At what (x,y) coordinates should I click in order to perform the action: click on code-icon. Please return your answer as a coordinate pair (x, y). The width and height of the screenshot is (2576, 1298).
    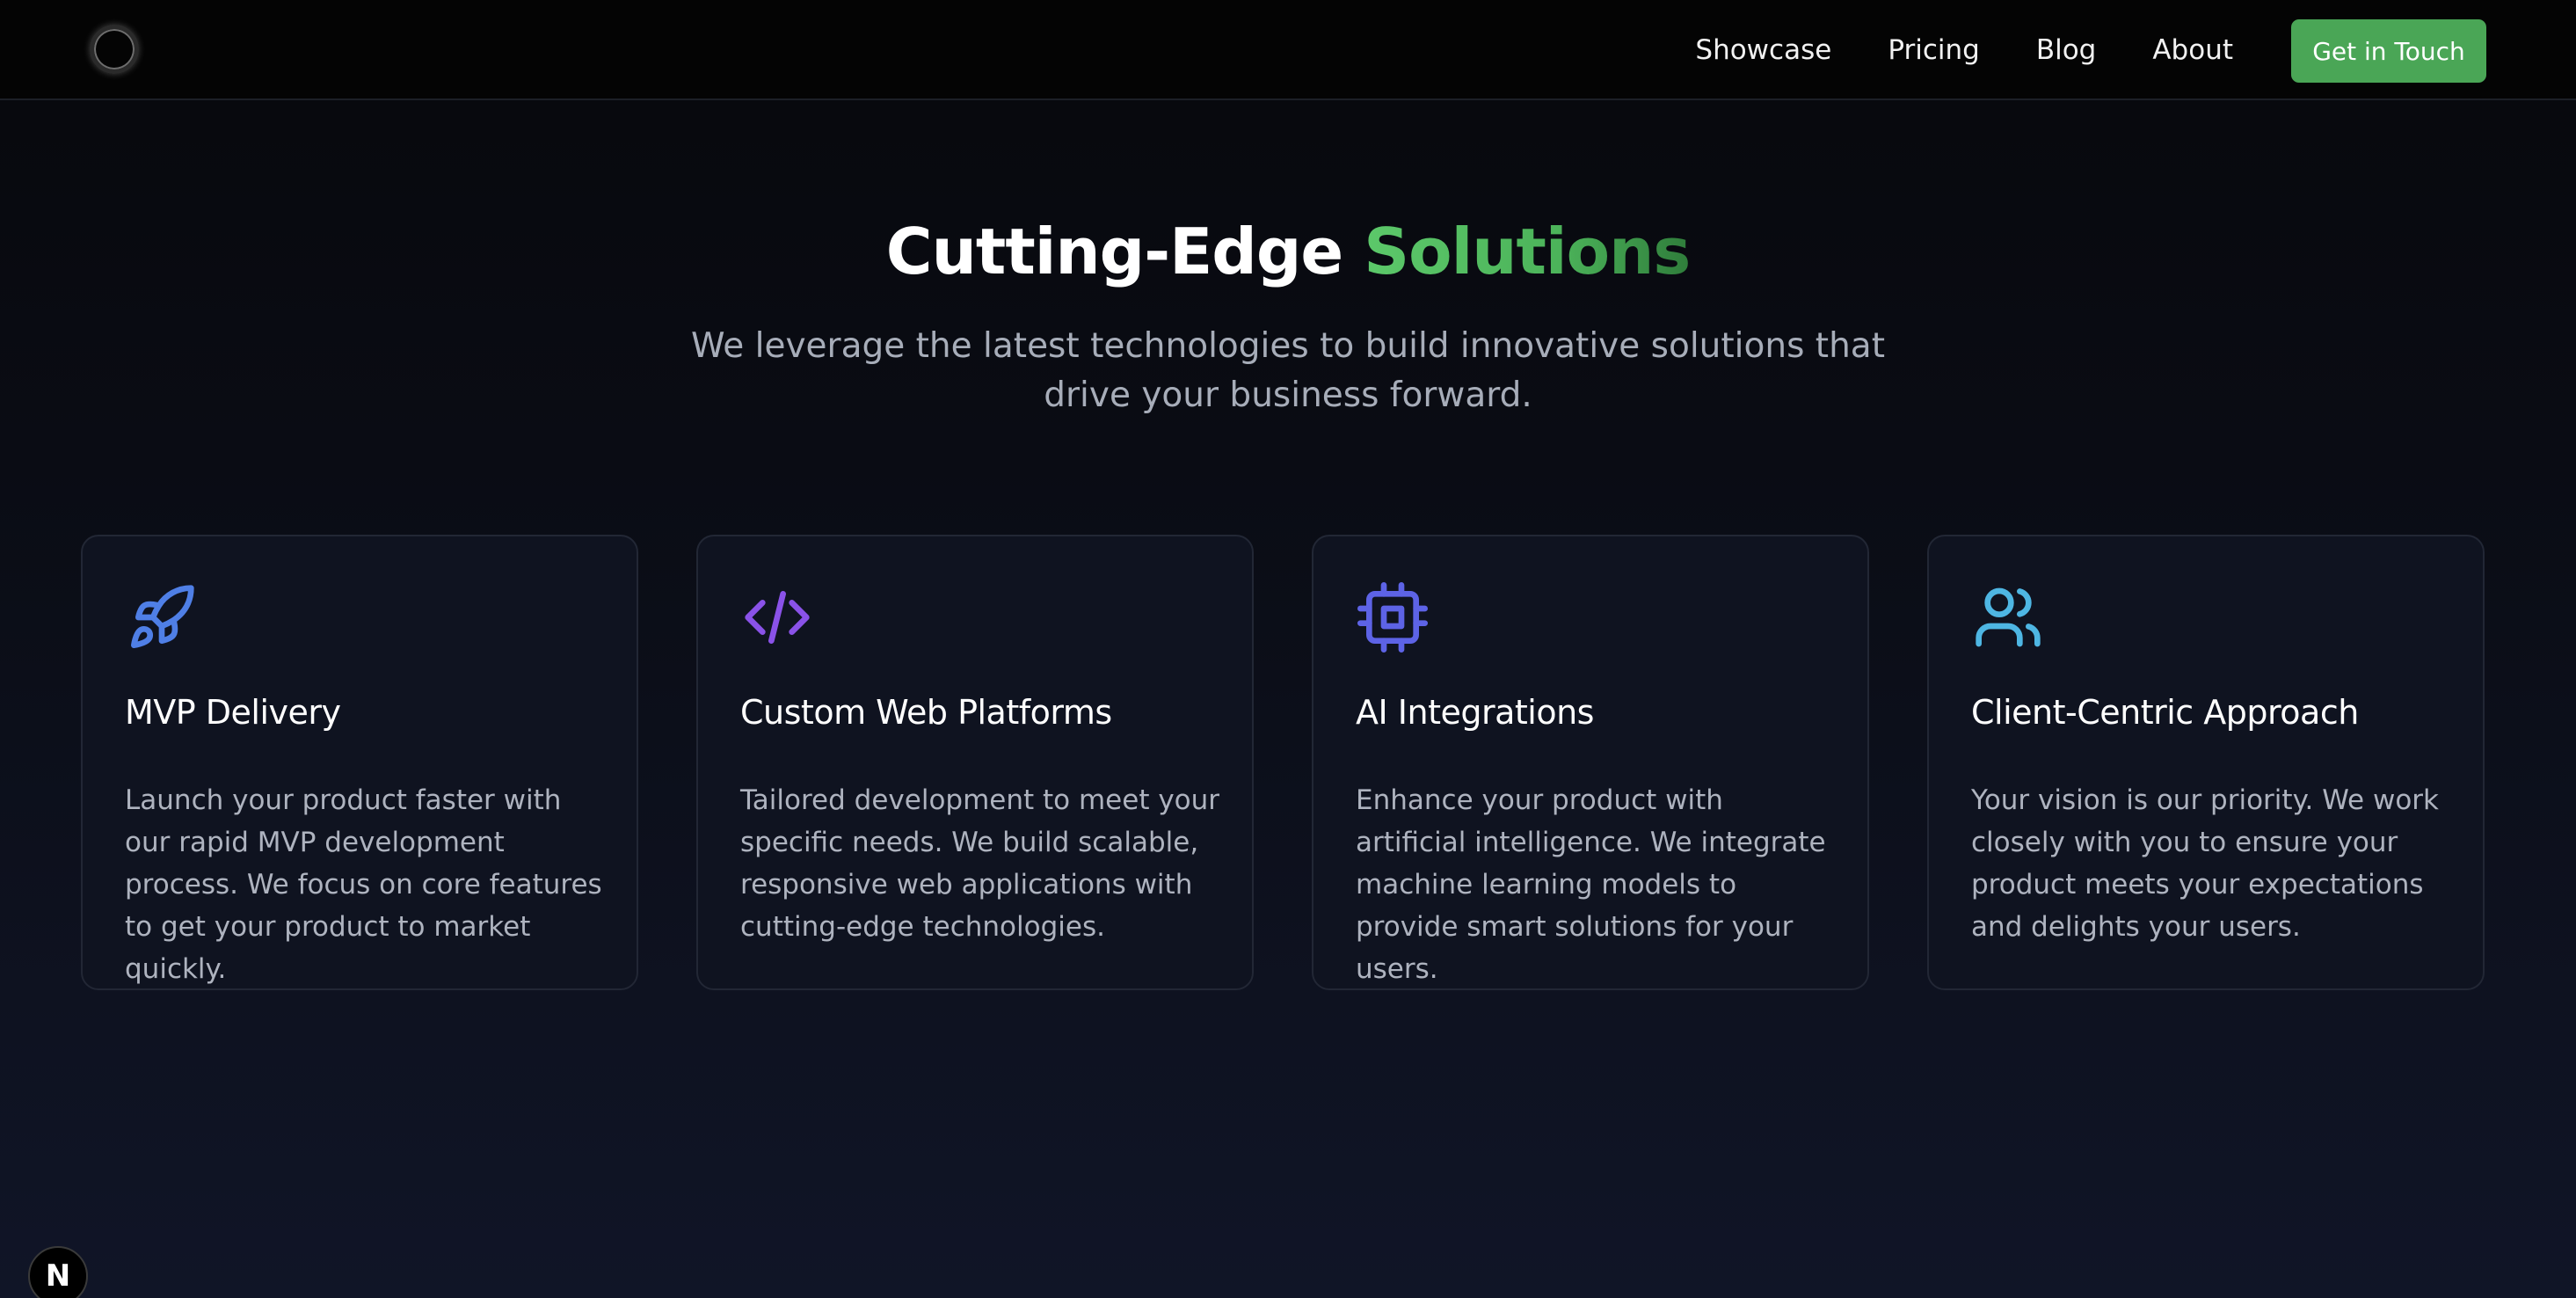
    Looking at the image, I should click on (777, 617).